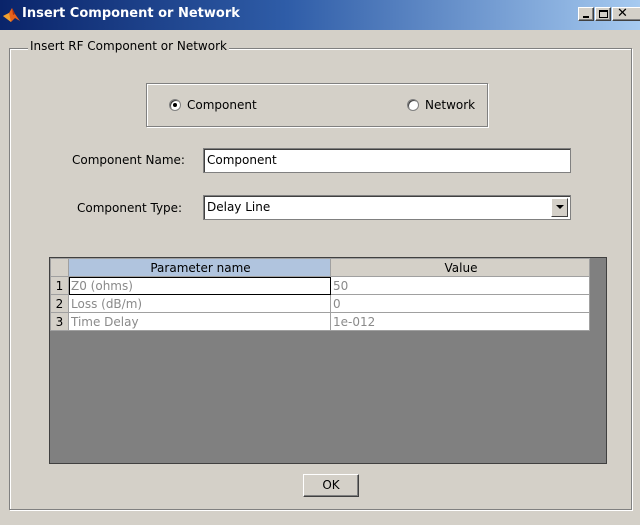 This screenshot has height=525, width=640. What do you see at coordinates (413, 105) in the screenshot?
I see `network-radio` at bounding box center [413, 105].